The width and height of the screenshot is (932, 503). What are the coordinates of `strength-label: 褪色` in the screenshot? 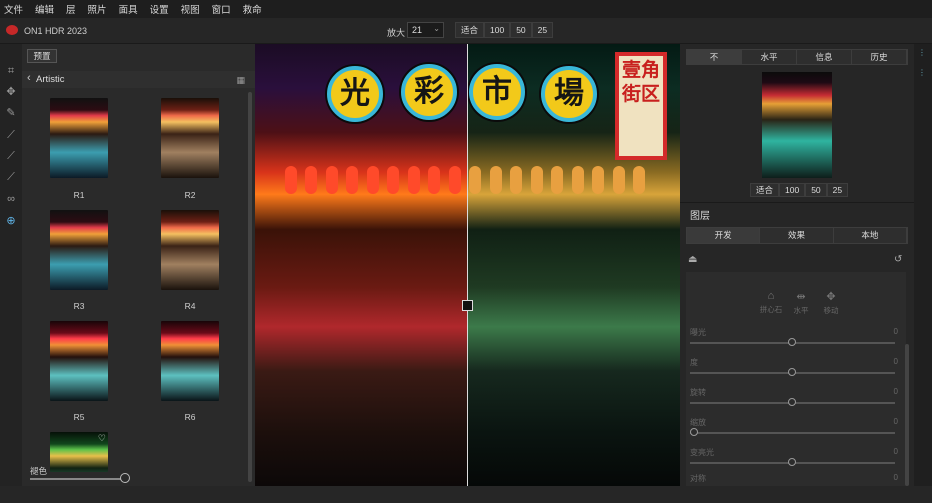 It's located at (39, 471).